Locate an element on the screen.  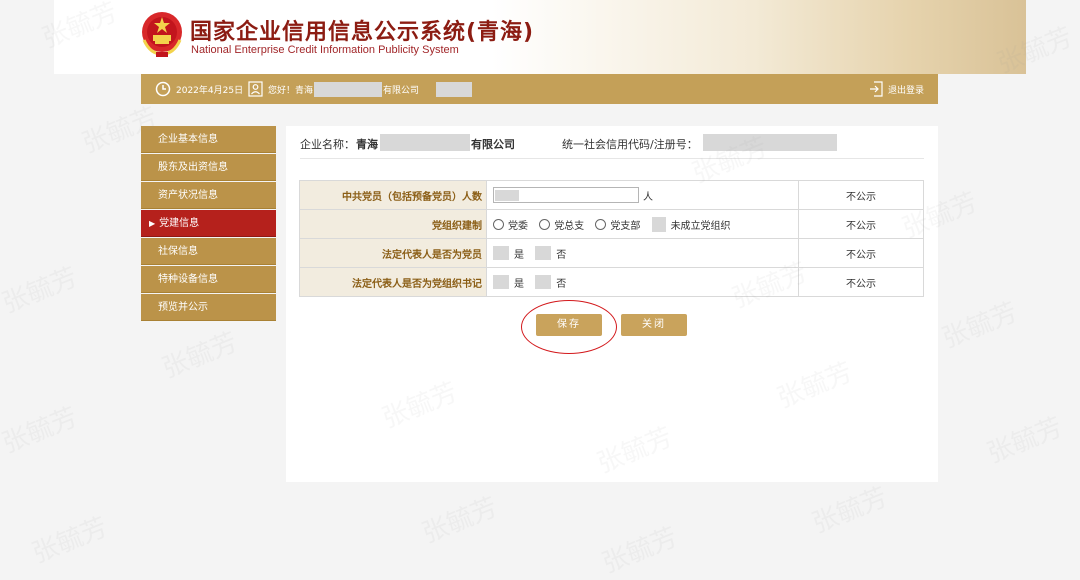
form-row-party-members: 中共党员（包括预备党员）人数 人 不公示 is located at coordinates (611, 195).